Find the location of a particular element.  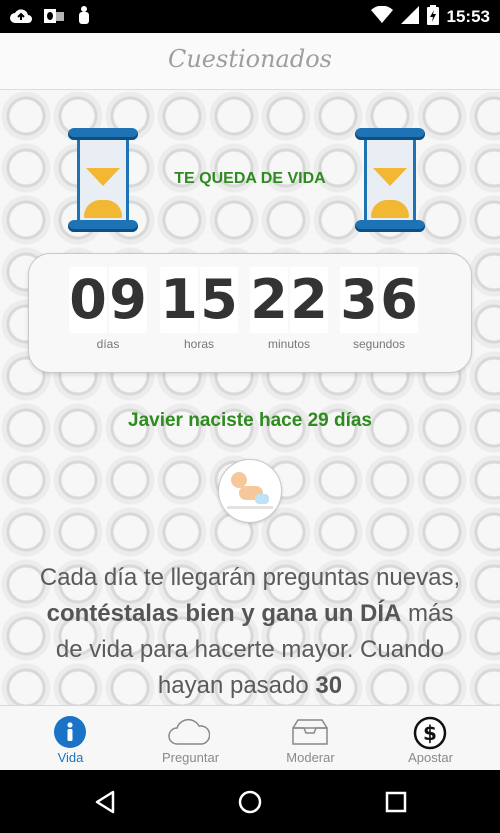

back-icon is located at coordinates (105, 804).